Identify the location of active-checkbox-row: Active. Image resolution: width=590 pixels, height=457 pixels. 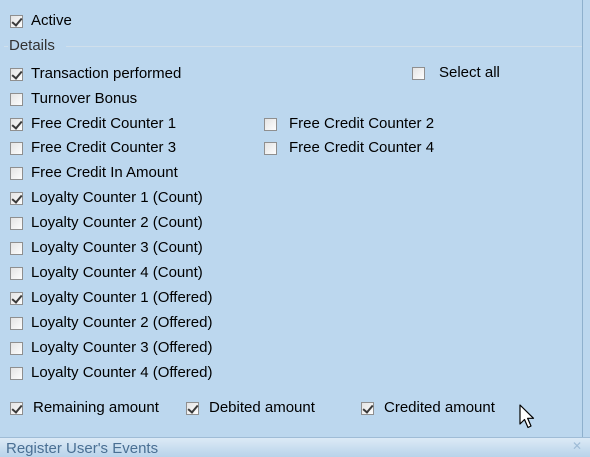
(41, 21).